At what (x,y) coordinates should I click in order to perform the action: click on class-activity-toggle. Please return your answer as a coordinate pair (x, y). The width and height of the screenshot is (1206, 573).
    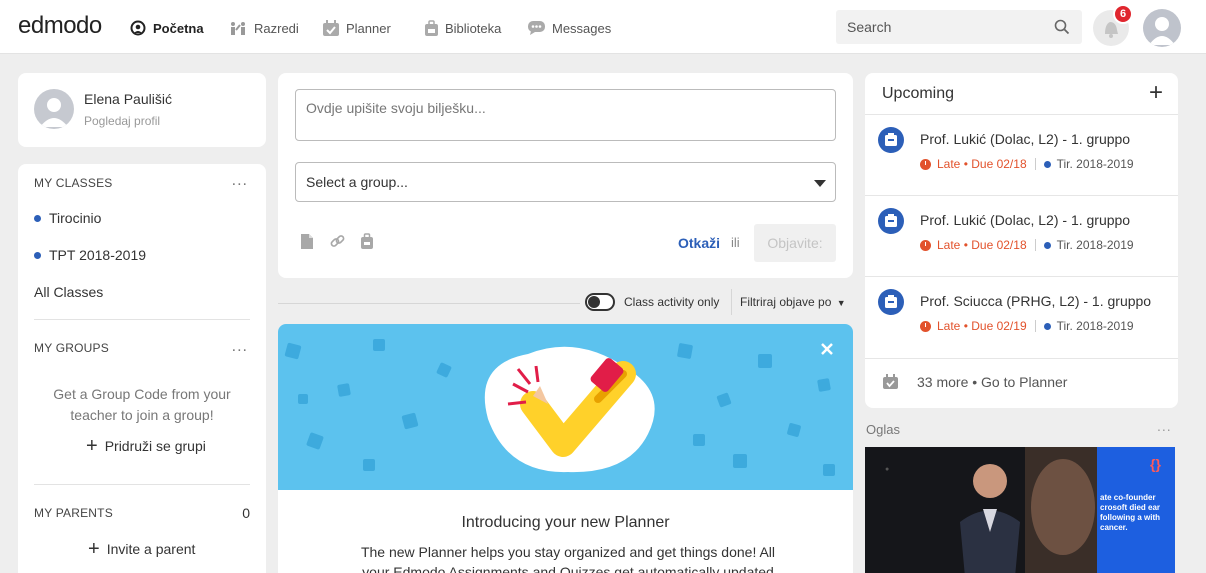
    Looking at the image, I should click on (600, 302).